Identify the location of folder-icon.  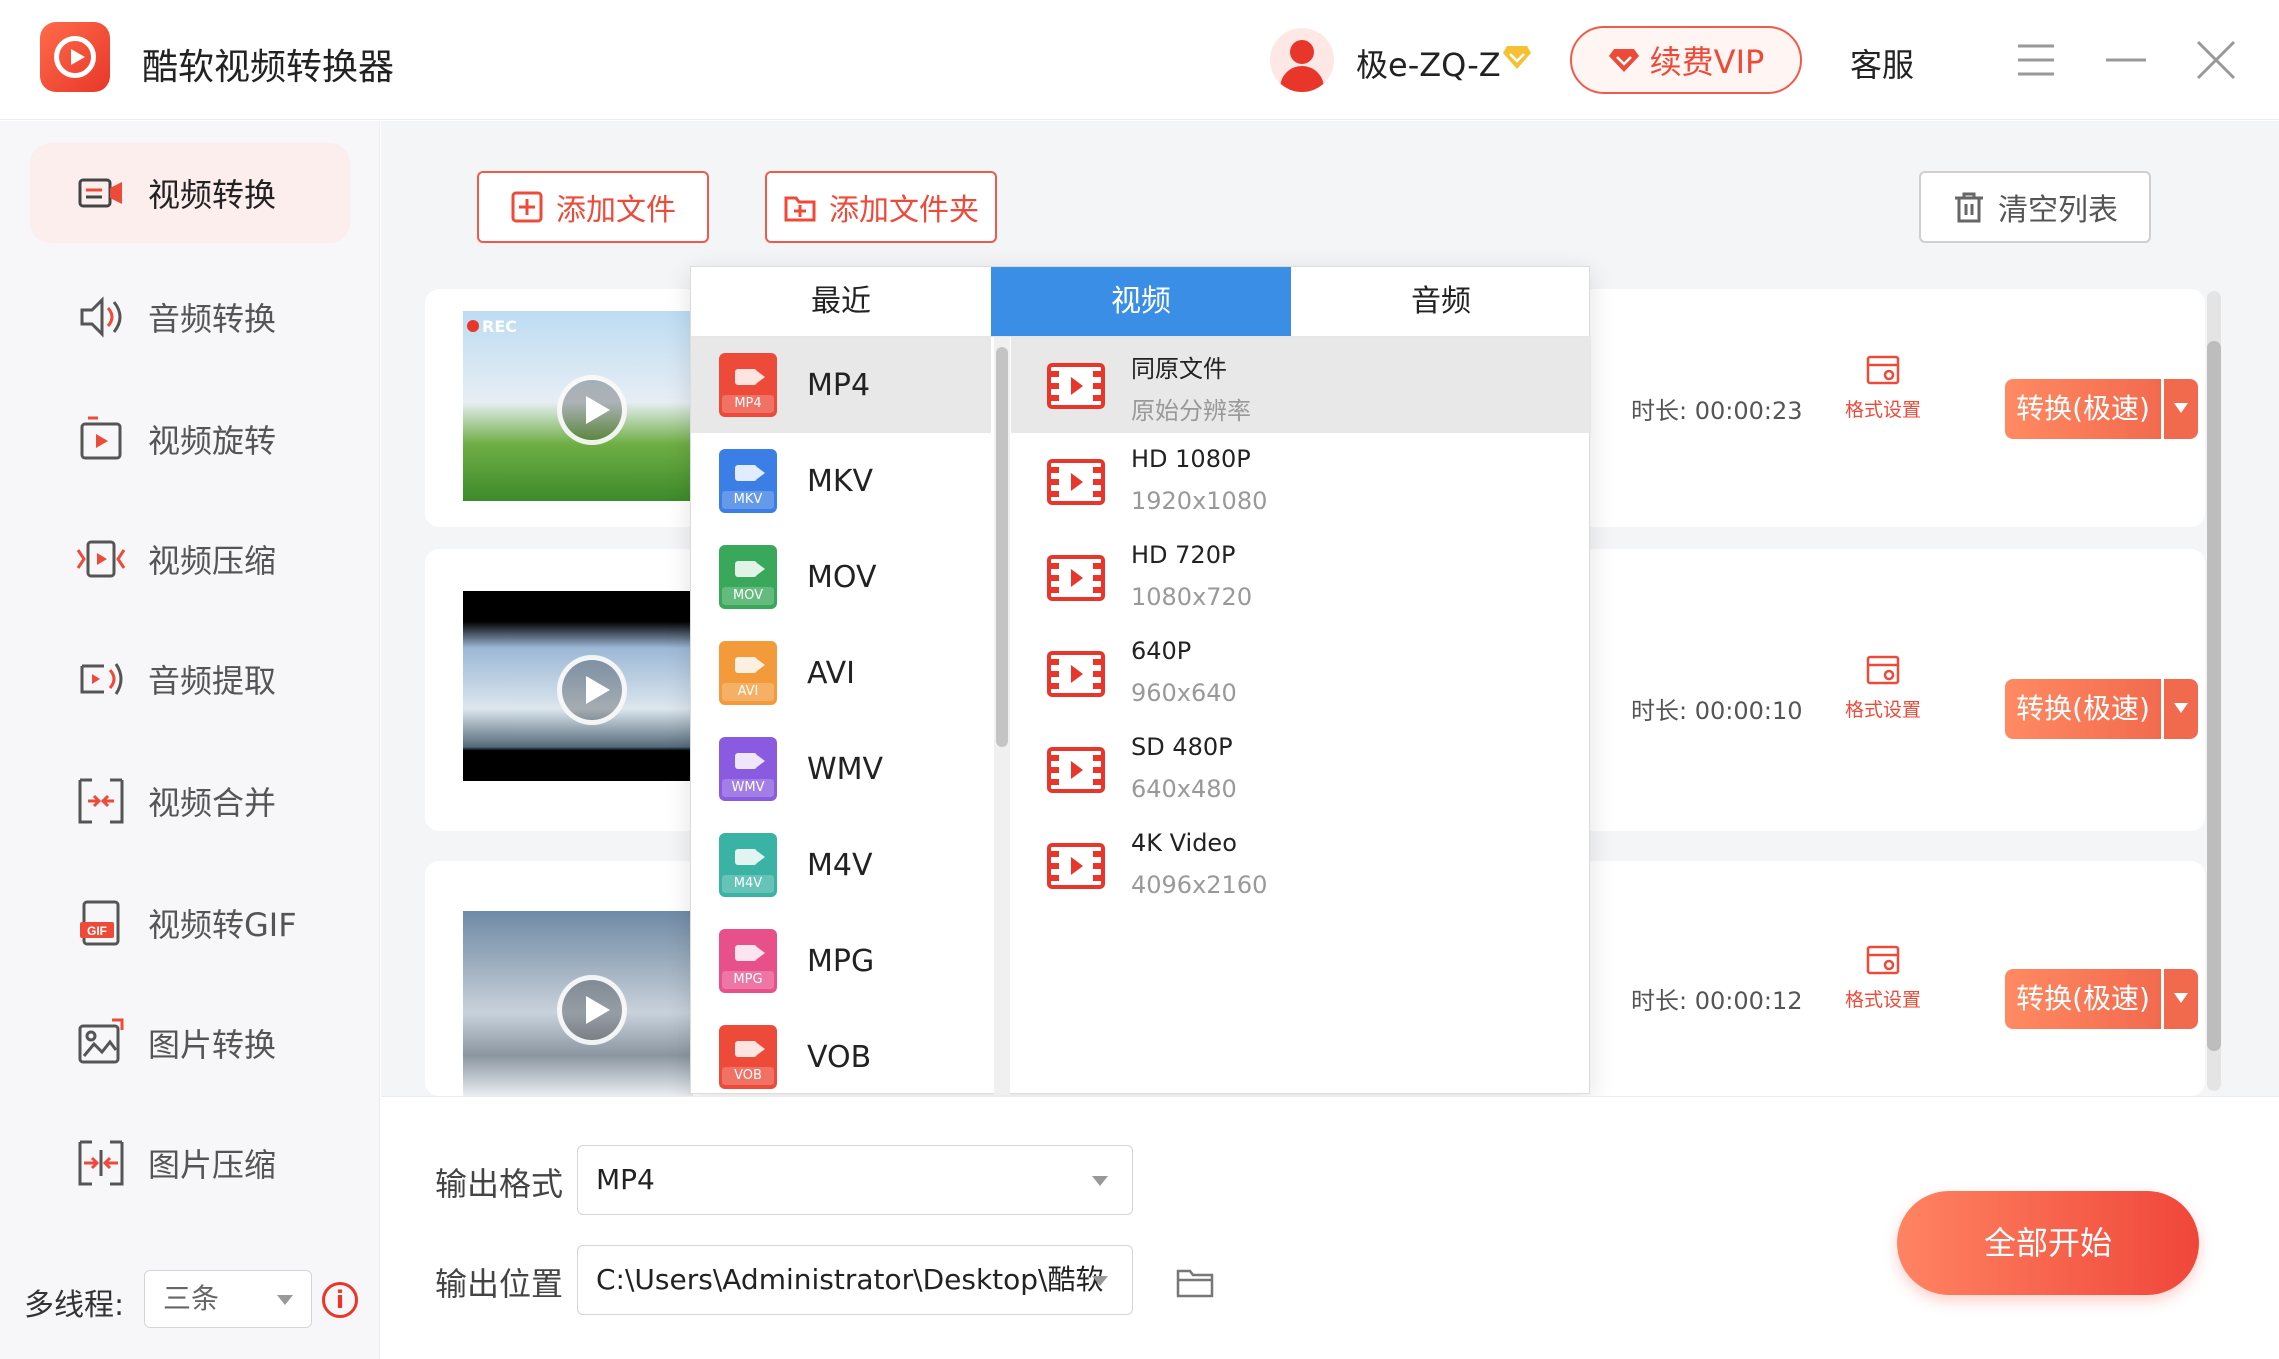
(1195, 1282).